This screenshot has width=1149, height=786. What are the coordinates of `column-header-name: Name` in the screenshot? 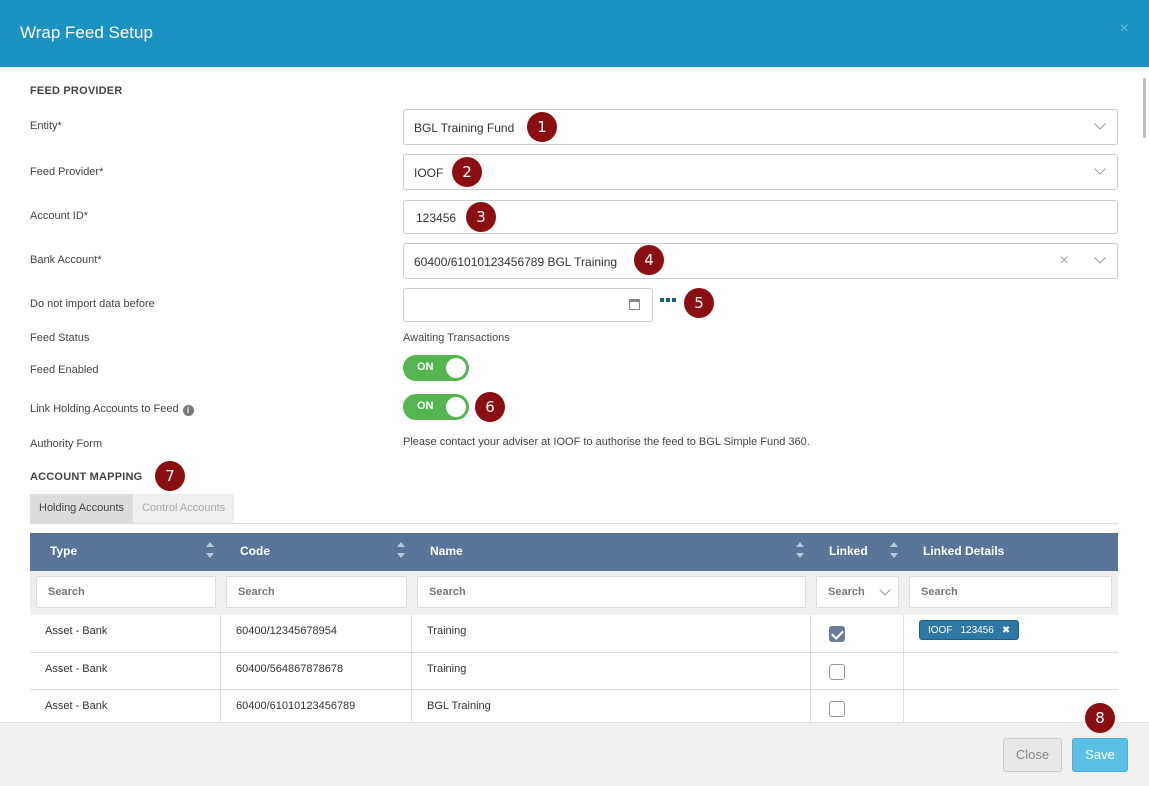 It's located at (446, 552).